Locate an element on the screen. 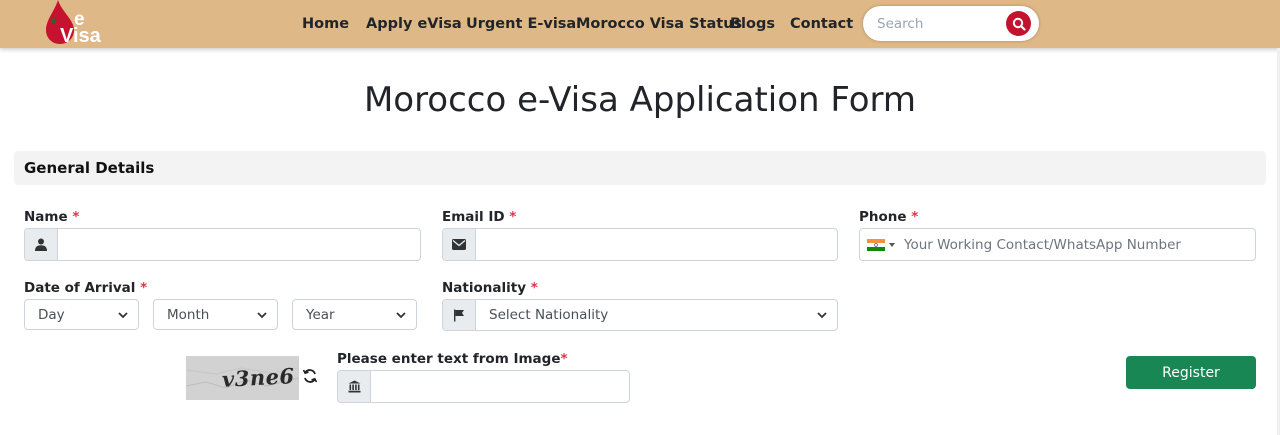 Image resolution: width=1280 pixels, height=435 pixels. phone-input-group is located at coordinates (1057, 244).